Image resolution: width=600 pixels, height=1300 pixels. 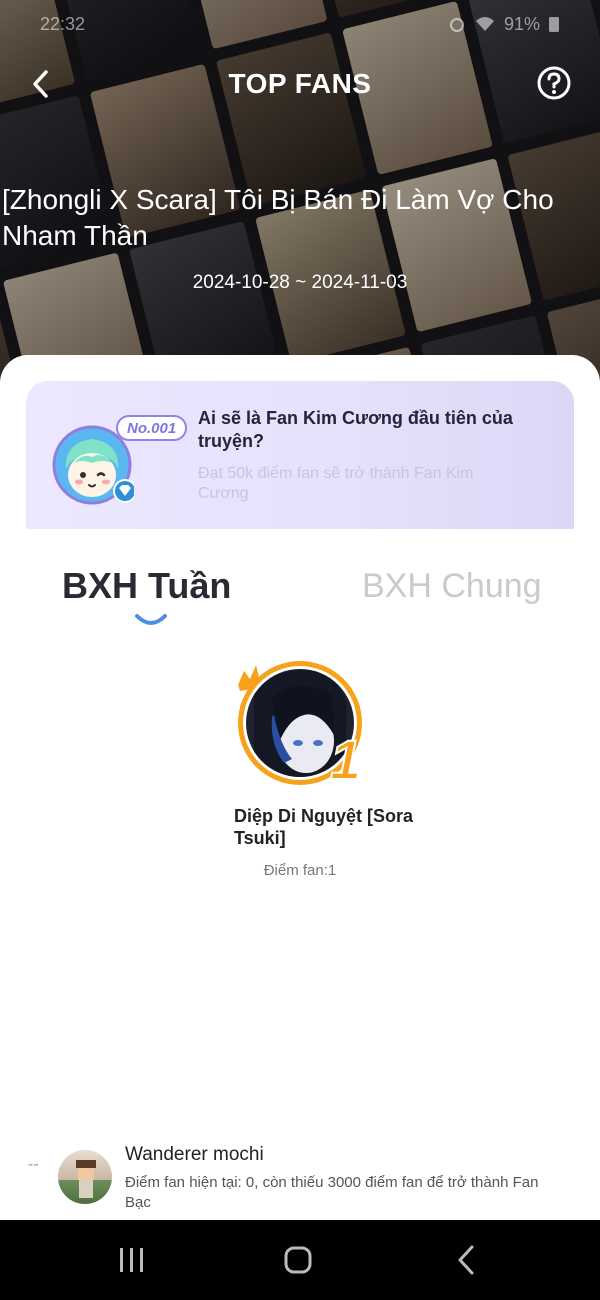 I want to click on battery-icon, so click(x=554, y=24).